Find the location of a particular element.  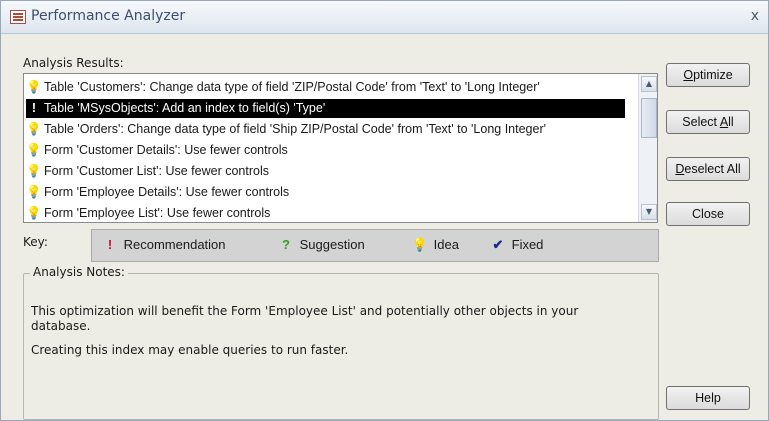

close-button: Close is located at coordinates (708, 214).